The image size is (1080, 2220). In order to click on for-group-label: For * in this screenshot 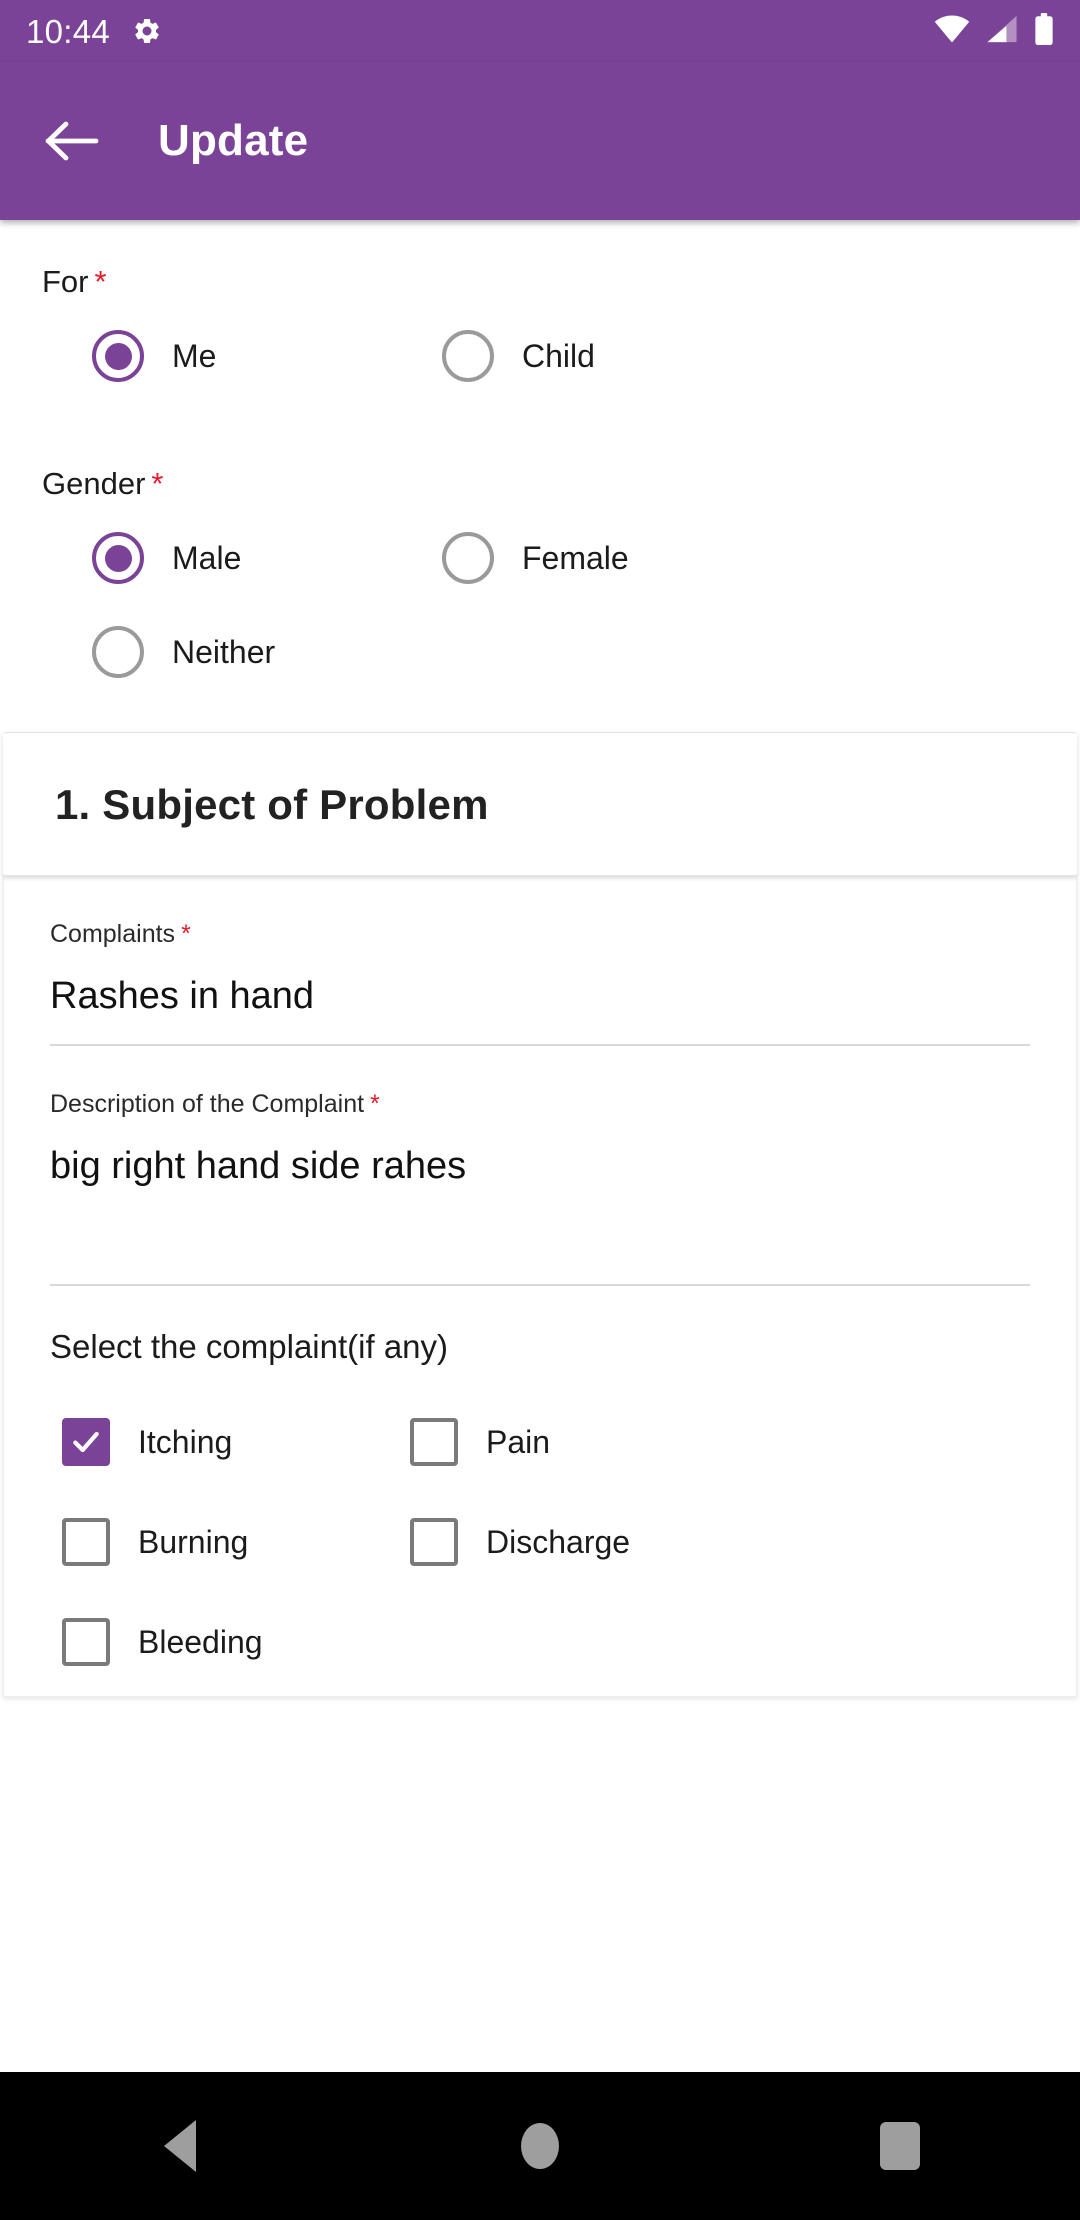, I will do `click(74, 281)`.